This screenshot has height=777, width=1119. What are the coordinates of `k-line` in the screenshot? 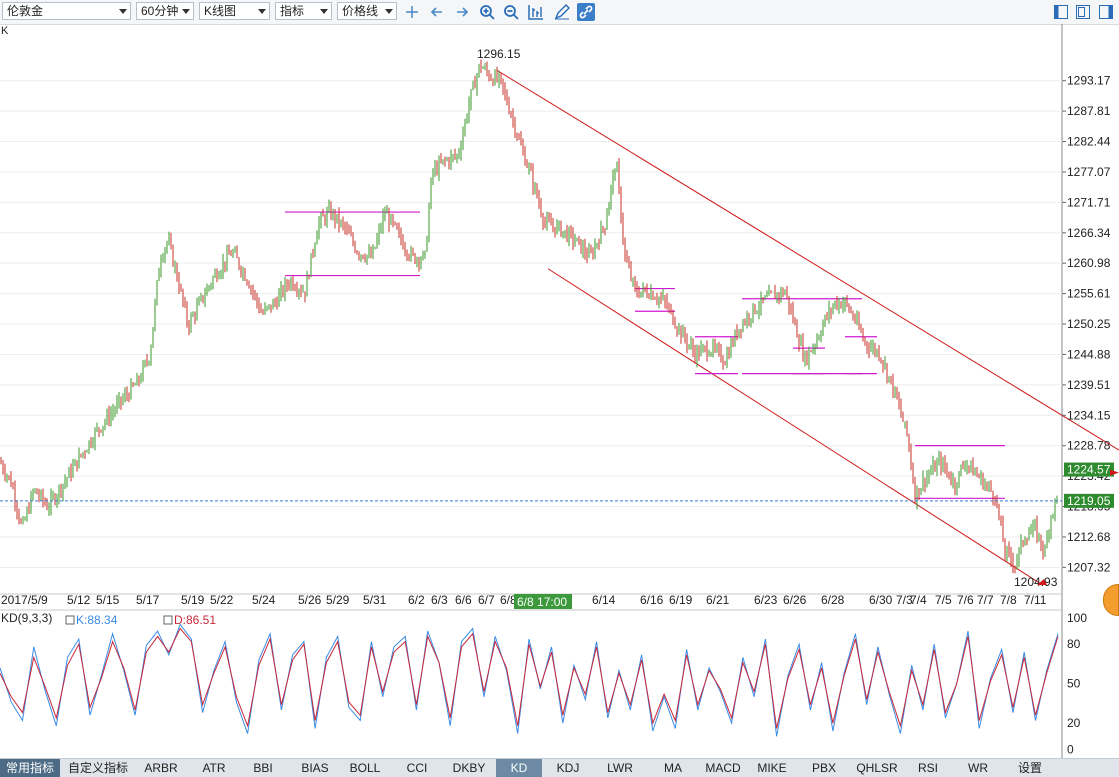 It's located at (529, 680).